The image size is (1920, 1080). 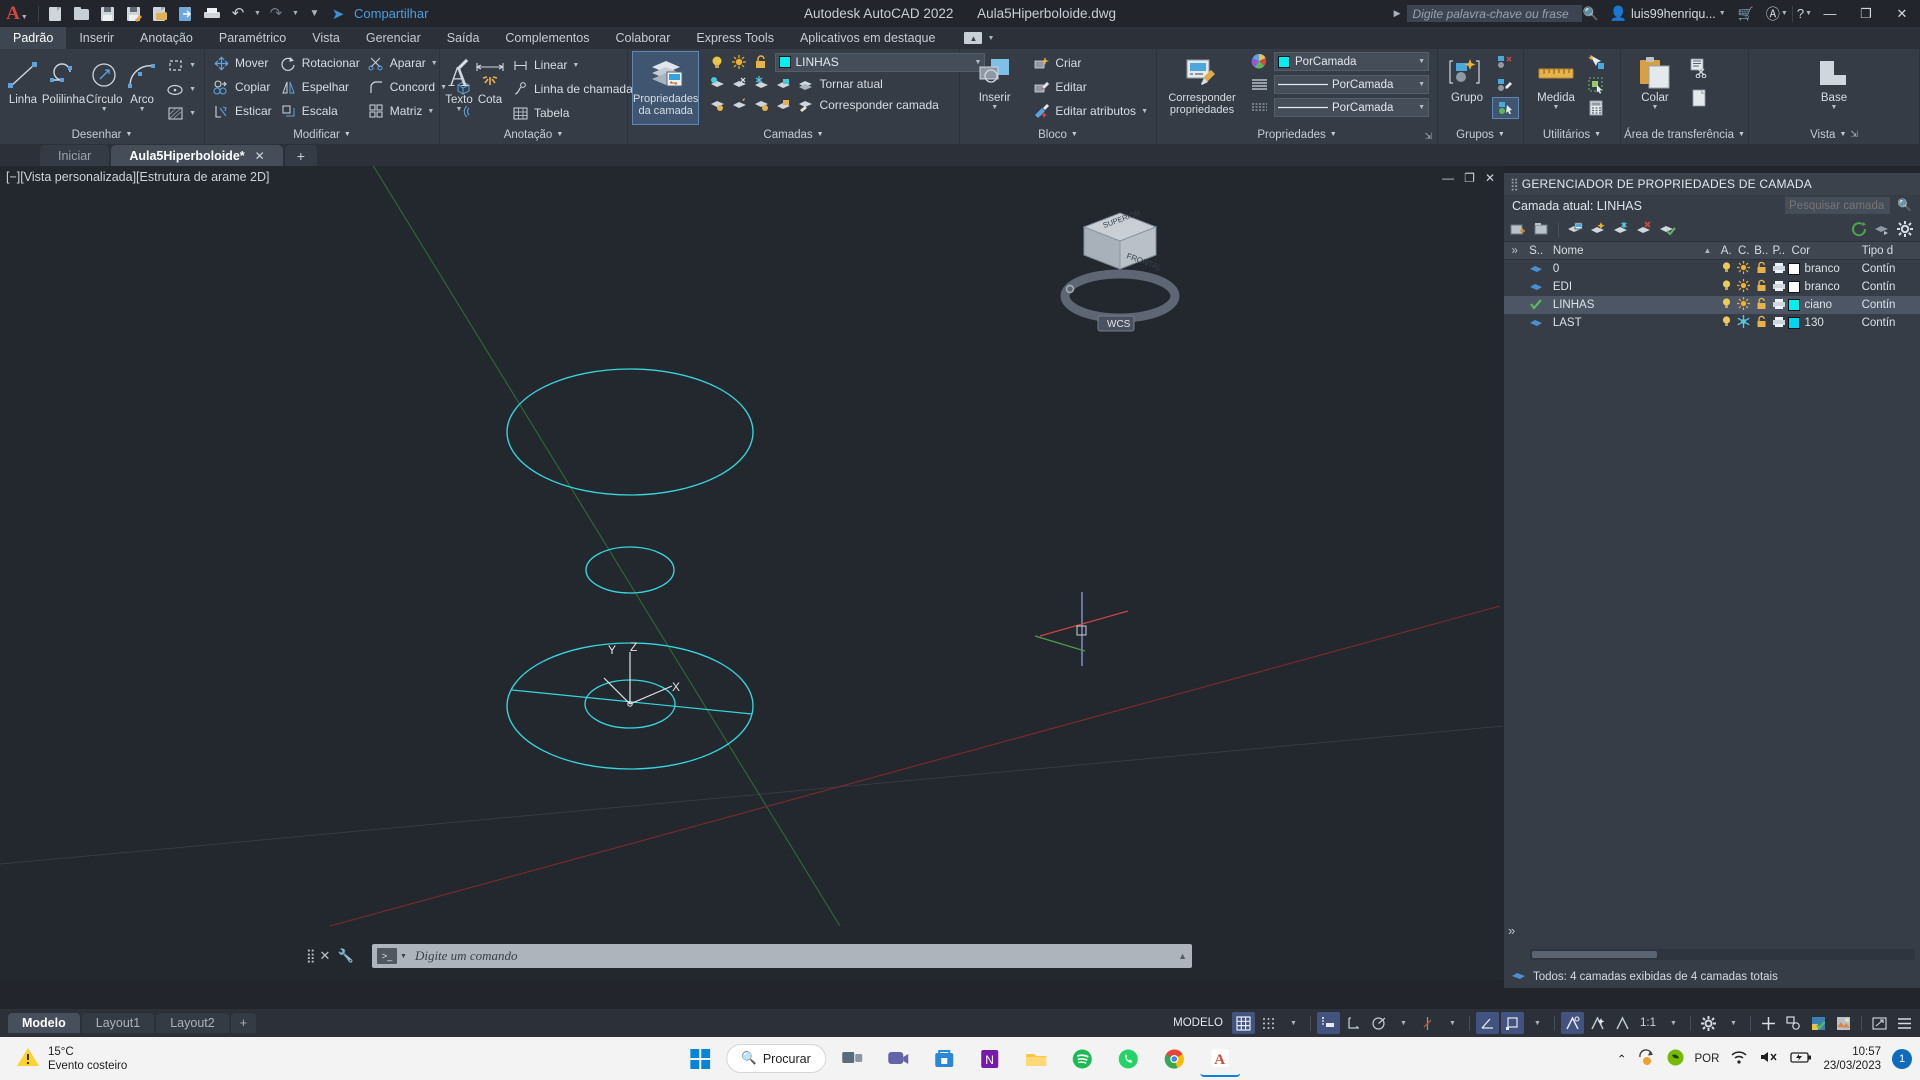 I want to click on tool-tornar-atual-label: Tornar atual, so click(x=850, y=84).